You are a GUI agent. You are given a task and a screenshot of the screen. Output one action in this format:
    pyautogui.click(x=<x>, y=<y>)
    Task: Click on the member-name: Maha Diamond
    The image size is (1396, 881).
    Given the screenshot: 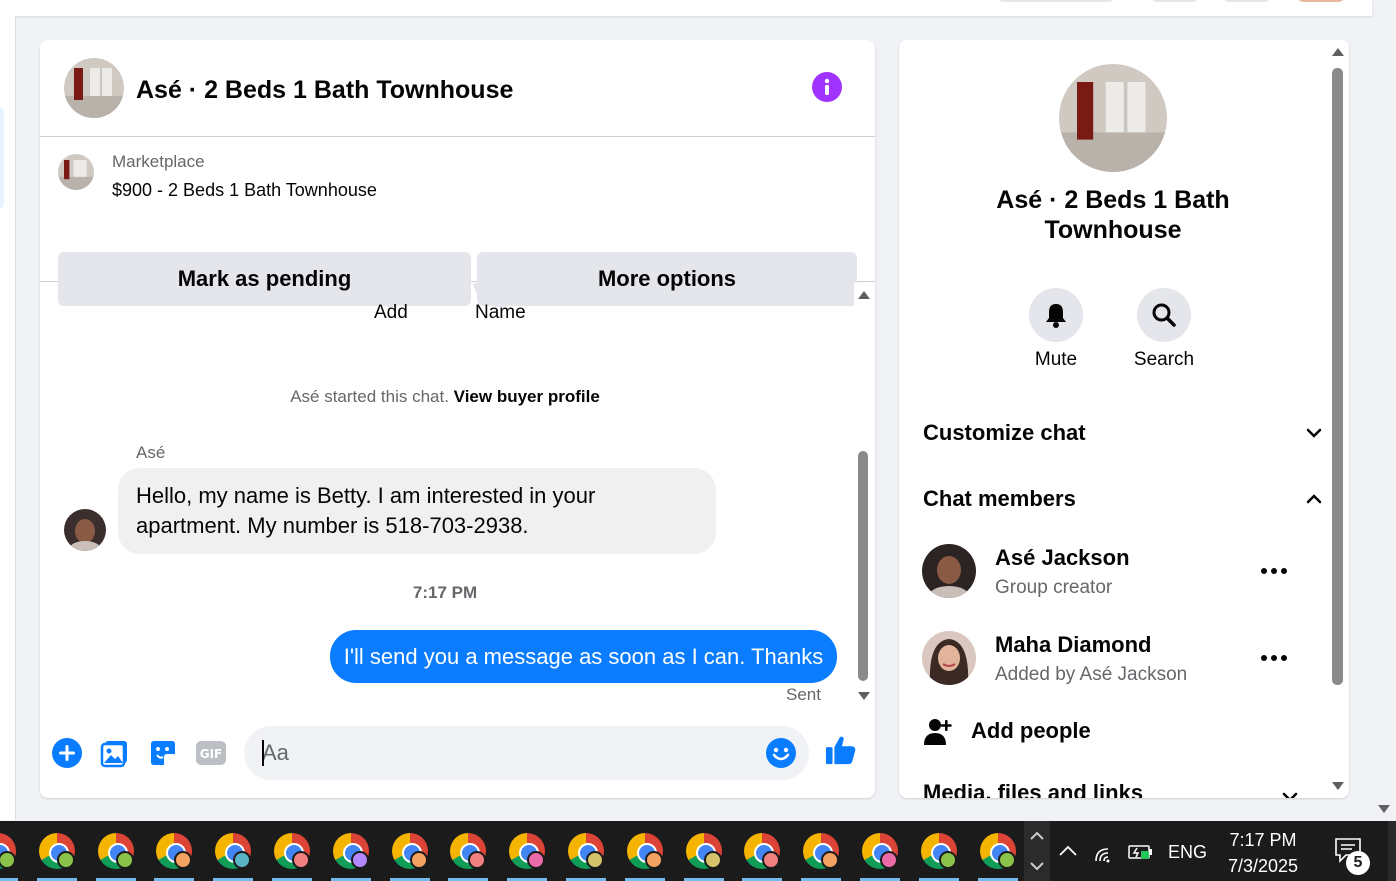 What is the action you would take?
    pyautogui.click(x=1073, y=645)
    